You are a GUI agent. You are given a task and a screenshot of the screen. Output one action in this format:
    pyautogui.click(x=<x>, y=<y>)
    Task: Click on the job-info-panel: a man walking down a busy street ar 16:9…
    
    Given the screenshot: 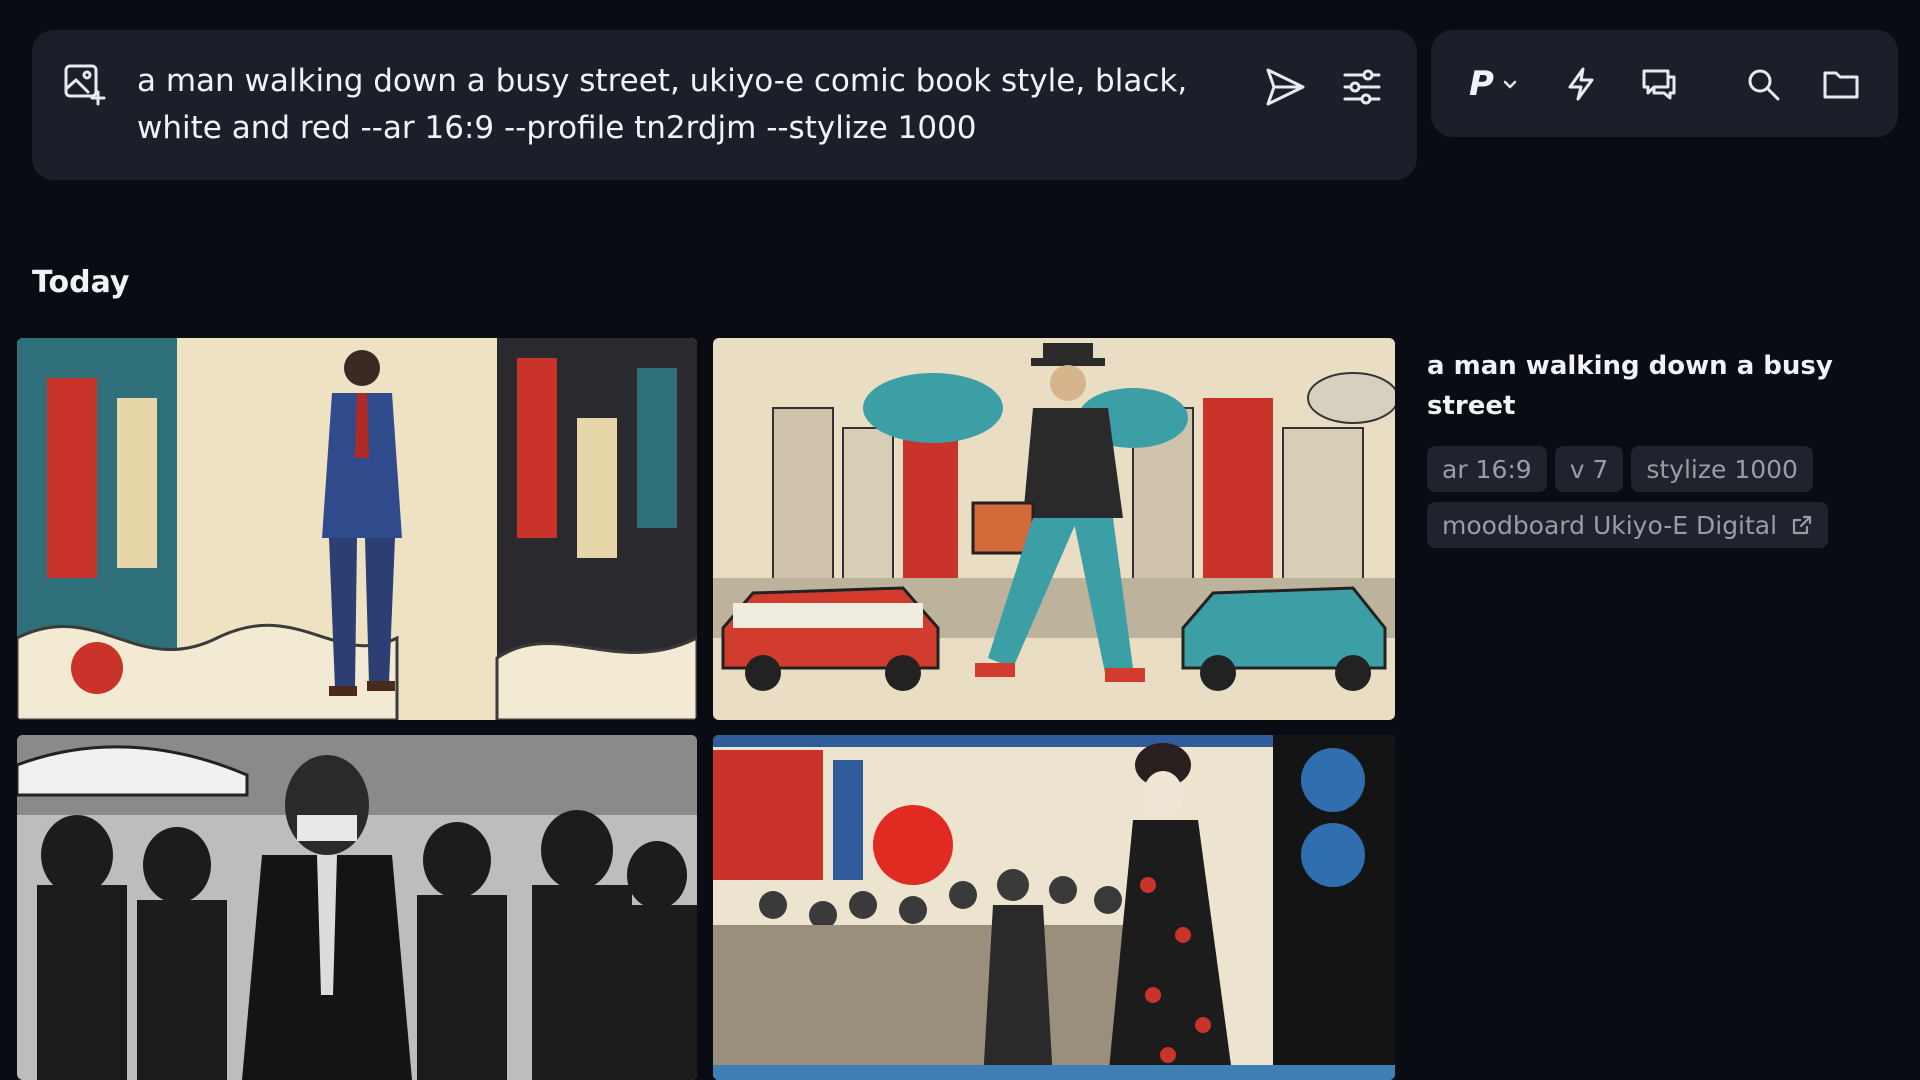 What is the action you would take?
    pyautogui.click(x=1662, y=447)
    